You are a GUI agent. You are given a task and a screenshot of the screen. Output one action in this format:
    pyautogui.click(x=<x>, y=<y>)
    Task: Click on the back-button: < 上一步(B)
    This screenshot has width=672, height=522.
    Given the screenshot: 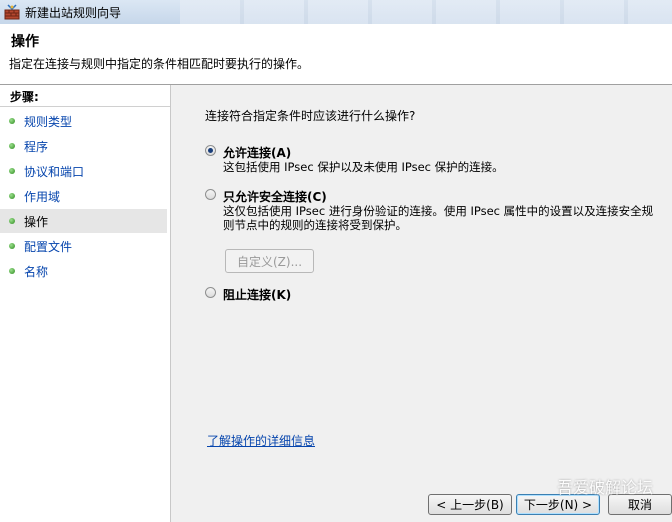 What is the action you would take?
    pyautogui.click(x=470, y=504)
    